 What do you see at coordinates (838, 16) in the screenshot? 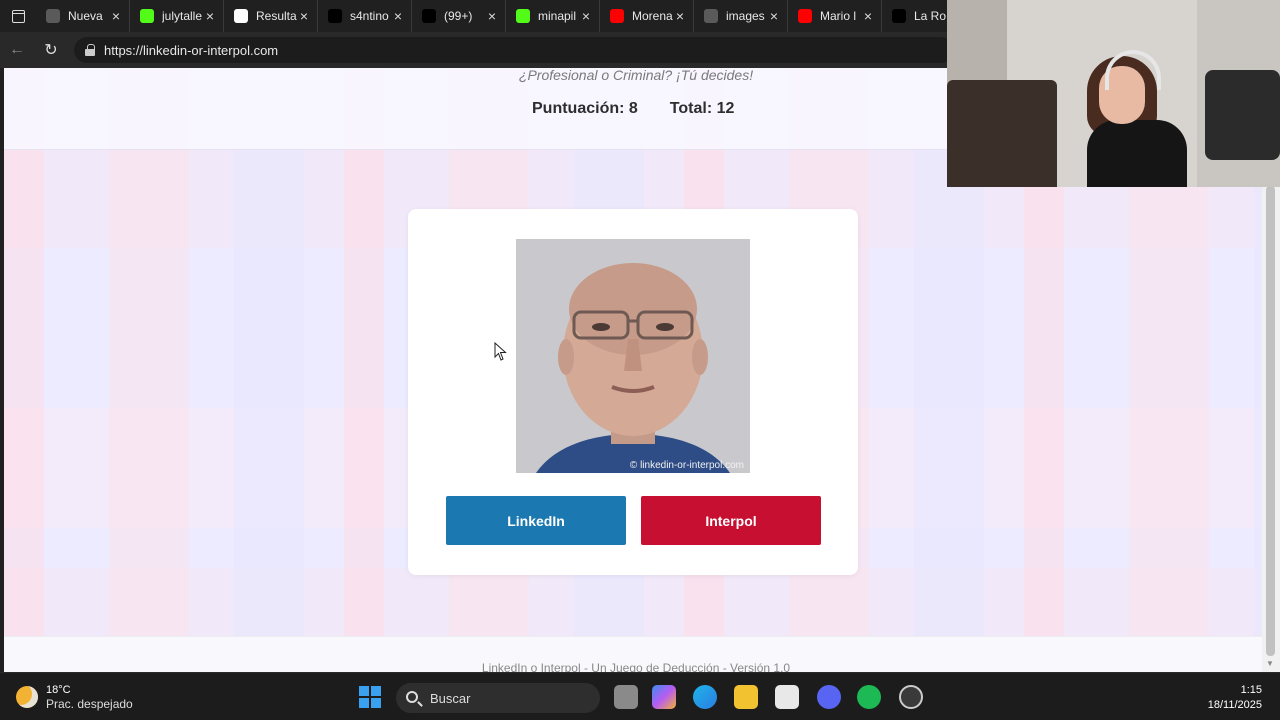
I see `tab-title: Mario l` at bounding box center [838, 16].